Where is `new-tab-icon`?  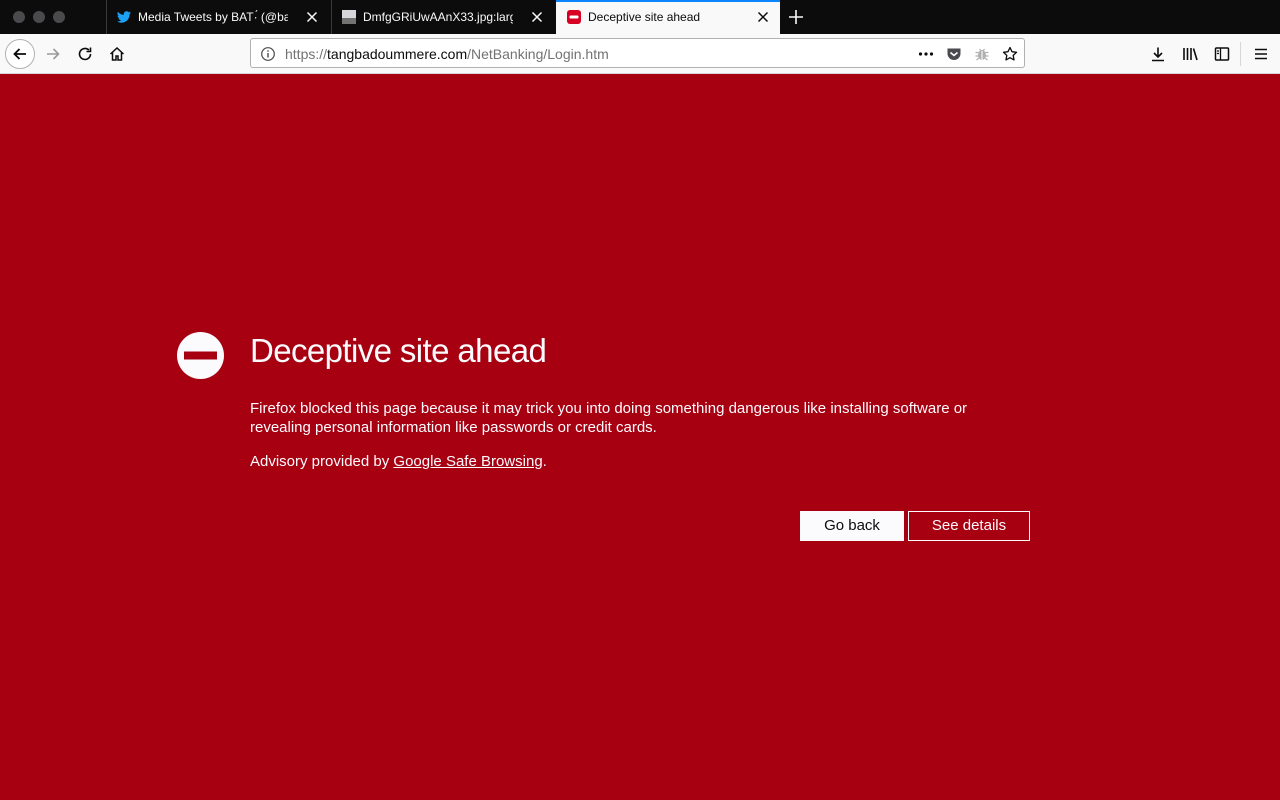
new-tab-icon is located at coordinates (796, 17).